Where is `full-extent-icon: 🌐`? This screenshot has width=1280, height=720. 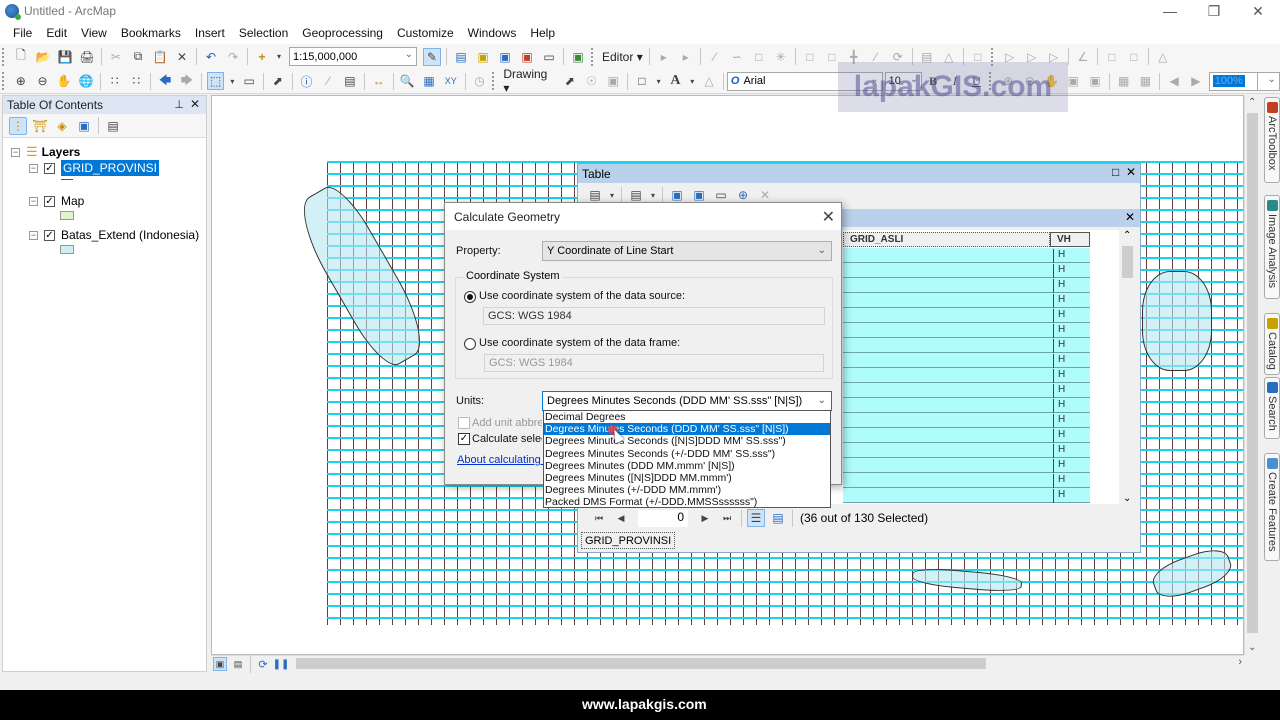
full-extent-icon: 🌐 is located at coordinates (86, 81).